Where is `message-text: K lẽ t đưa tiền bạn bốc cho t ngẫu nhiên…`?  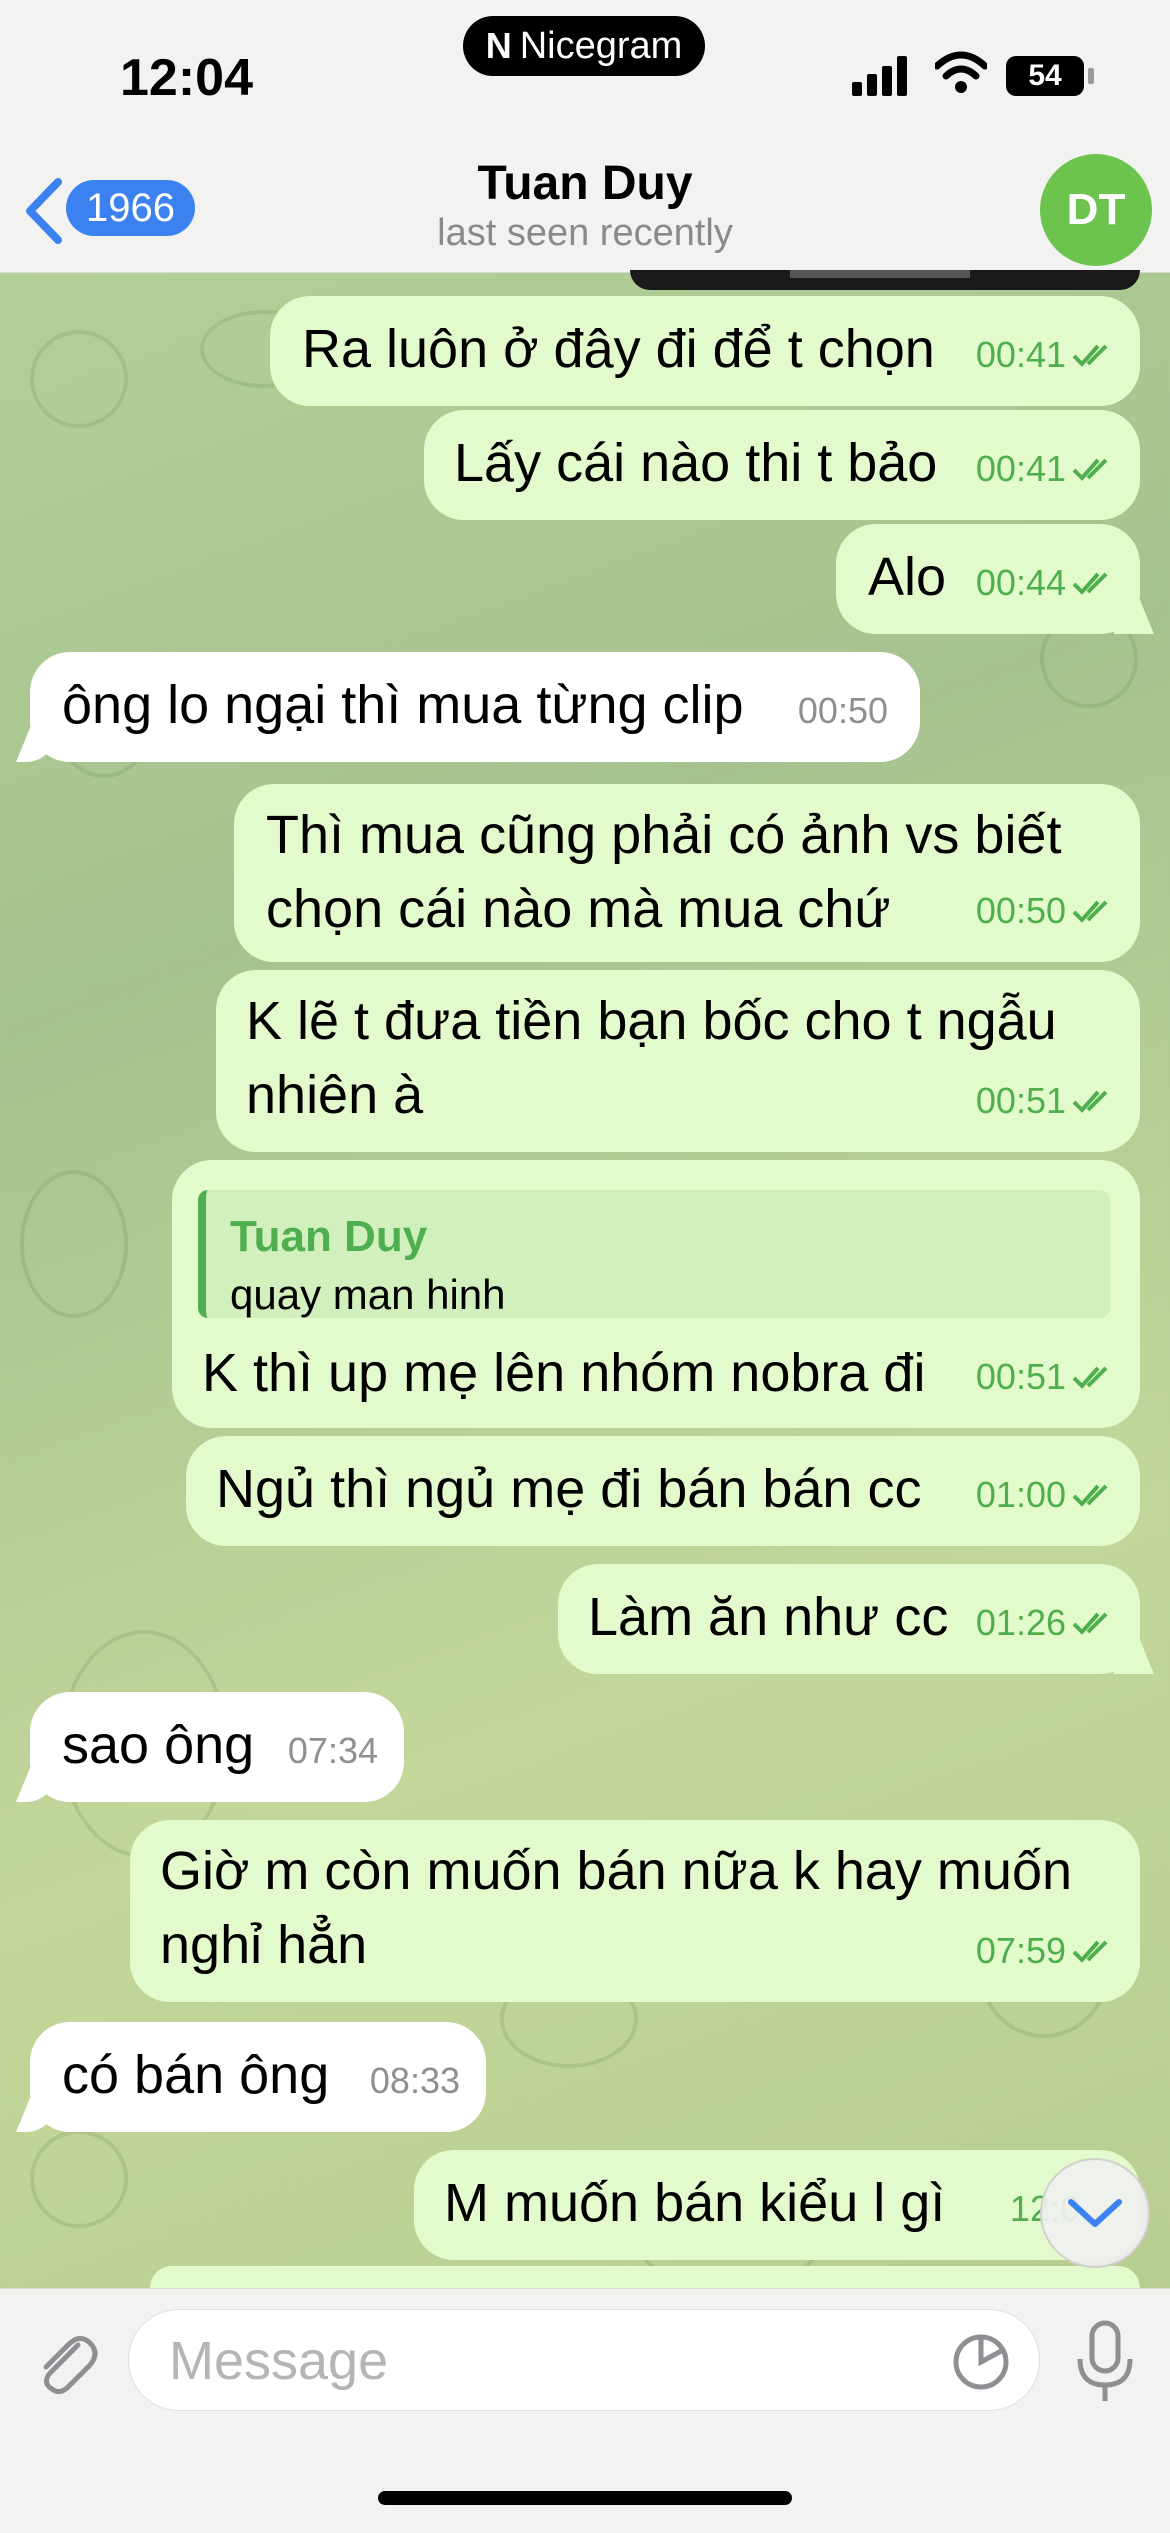
message-text: K lẽ t đưa tiền bạn bốc cho t ngẫu nhiên… is located at coordinates (651, 1058).